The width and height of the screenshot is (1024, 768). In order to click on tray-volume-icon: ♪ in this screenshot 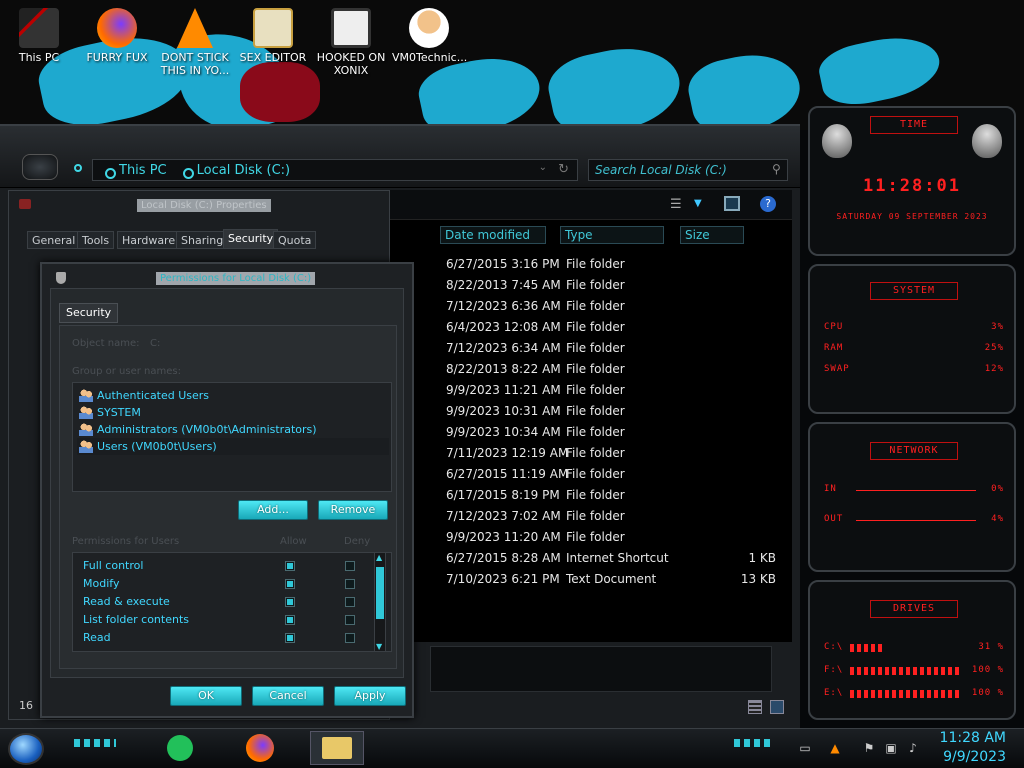, I will do `click(913, 748)`.